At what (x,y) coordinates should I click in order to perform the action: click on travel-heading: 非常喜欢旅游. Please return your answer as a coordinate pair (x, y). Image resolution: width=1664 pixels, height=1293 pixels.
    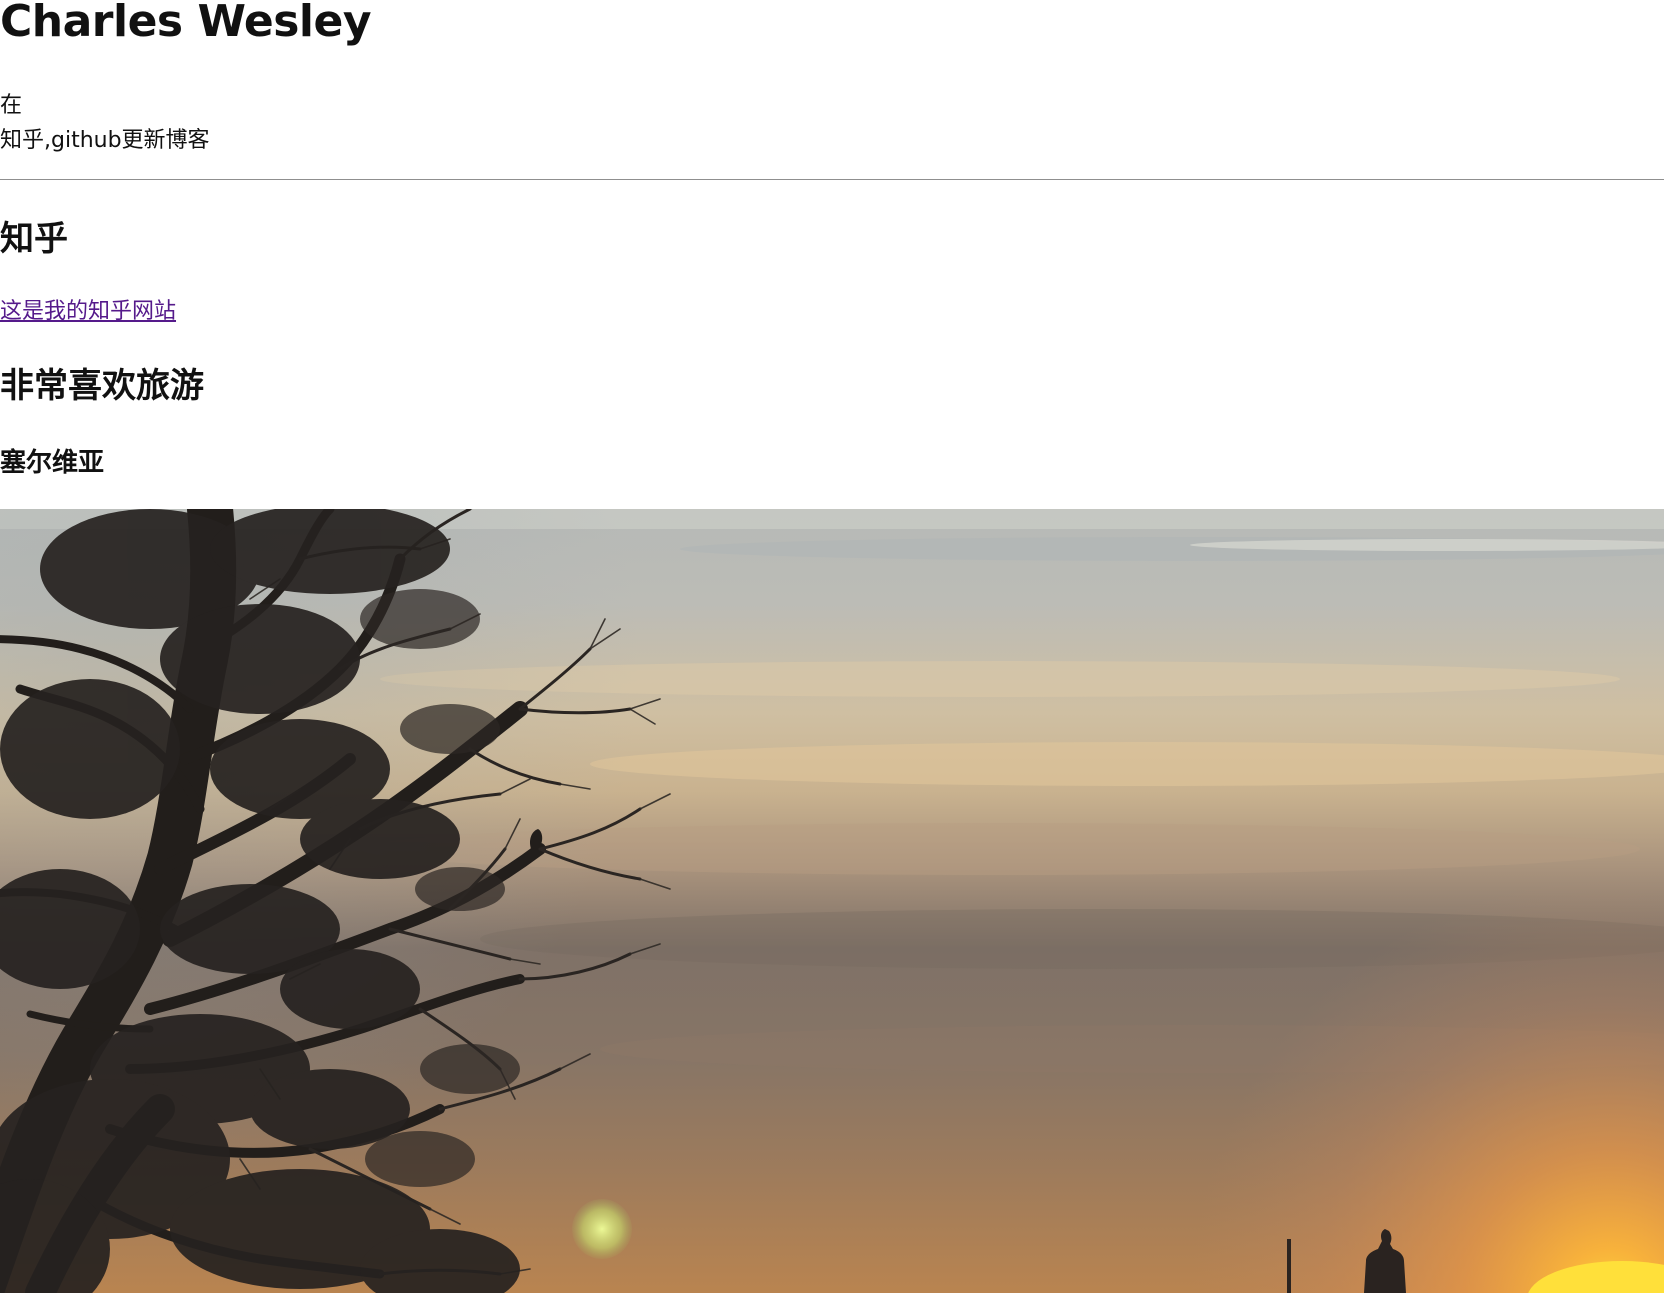
    Looking at the image, I should click on (102, 386).